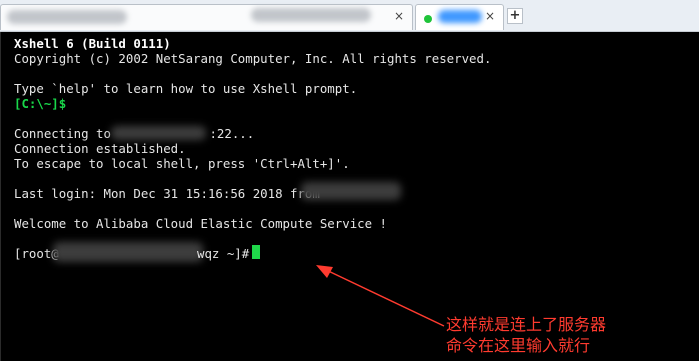 The image size is (699, 361). I want to click on tab-bar: × × +, so click(349, 16).